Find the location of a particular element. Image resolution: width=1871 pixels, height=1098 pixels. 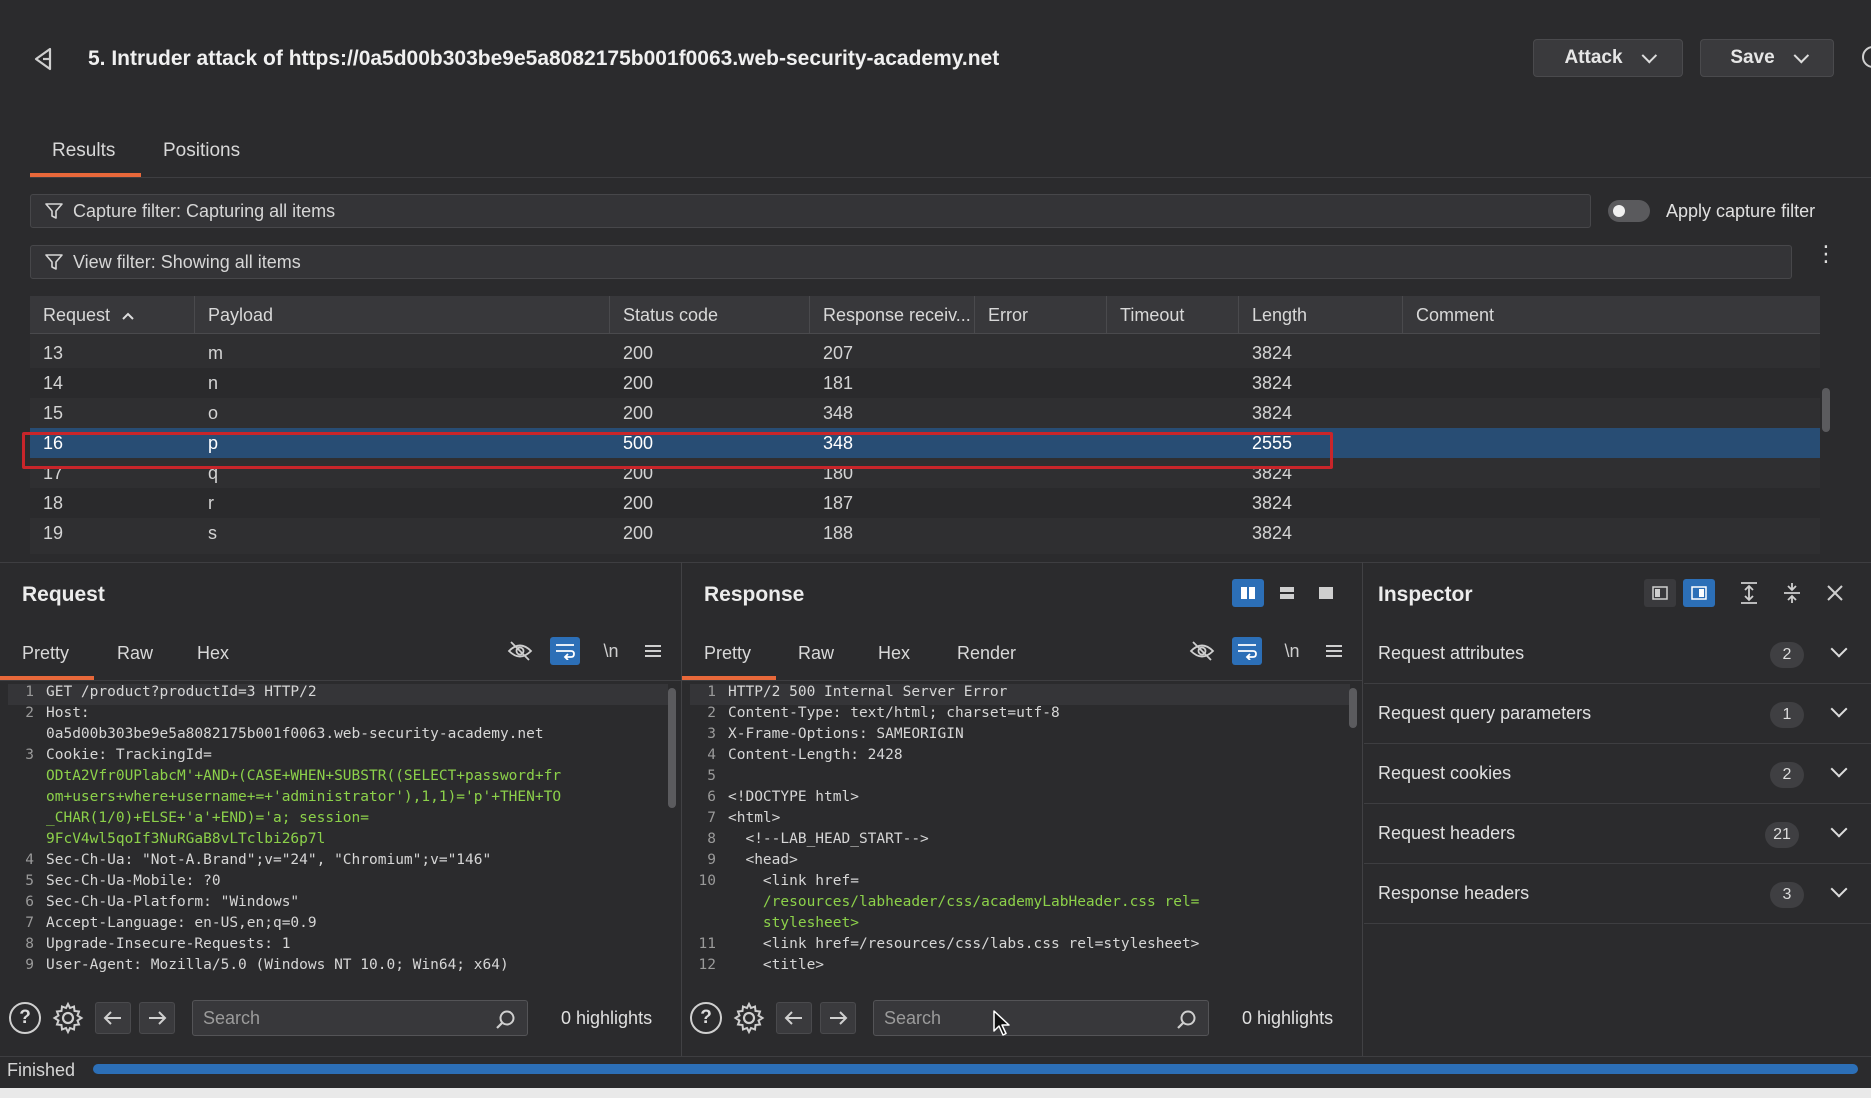

close-icon is located at coordinates (1835, 593).